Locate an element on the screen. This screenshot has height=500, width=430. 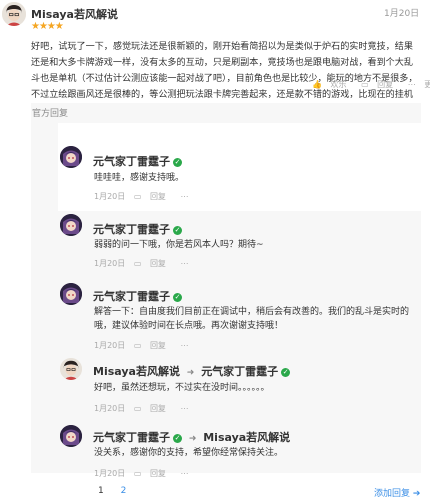
like-button: 👍 欢乐 is located at coordinates (333, 84).